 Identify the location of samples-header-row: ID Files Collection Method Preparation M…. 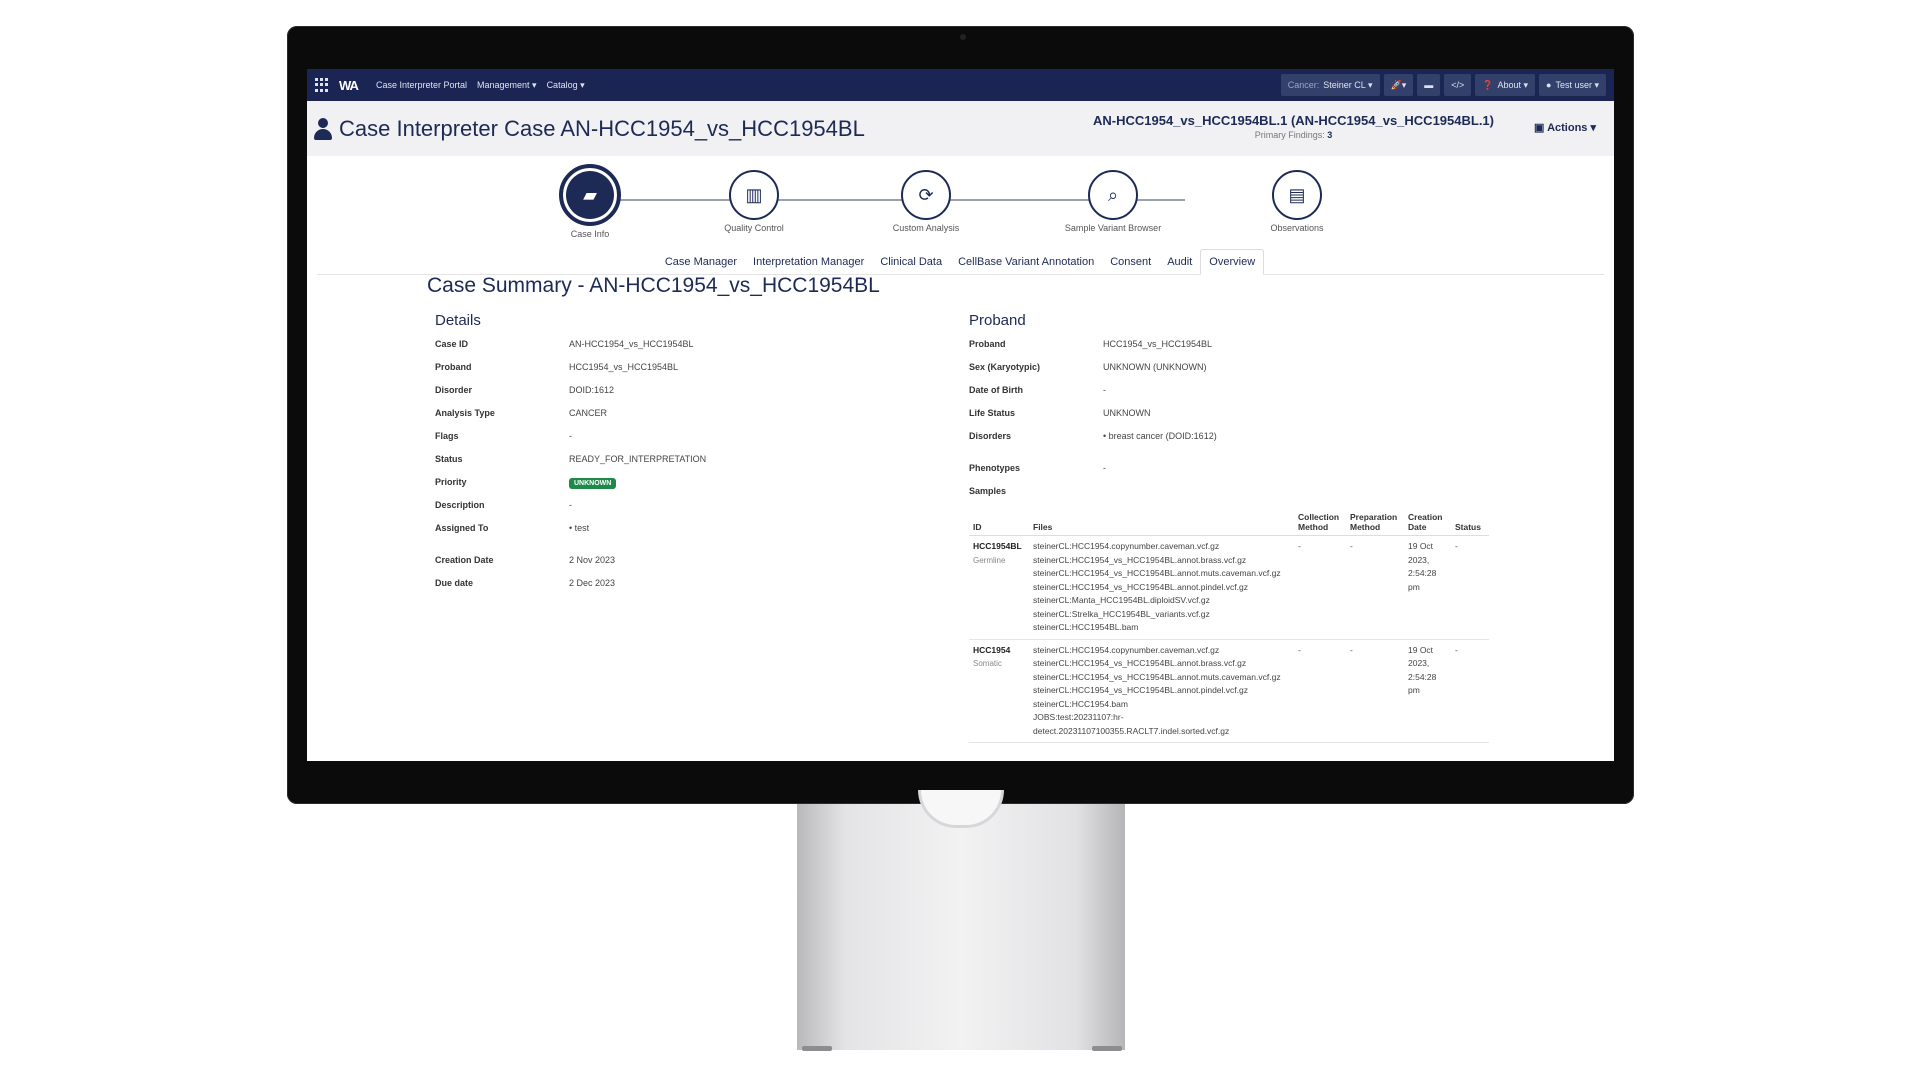
(1229, 522).